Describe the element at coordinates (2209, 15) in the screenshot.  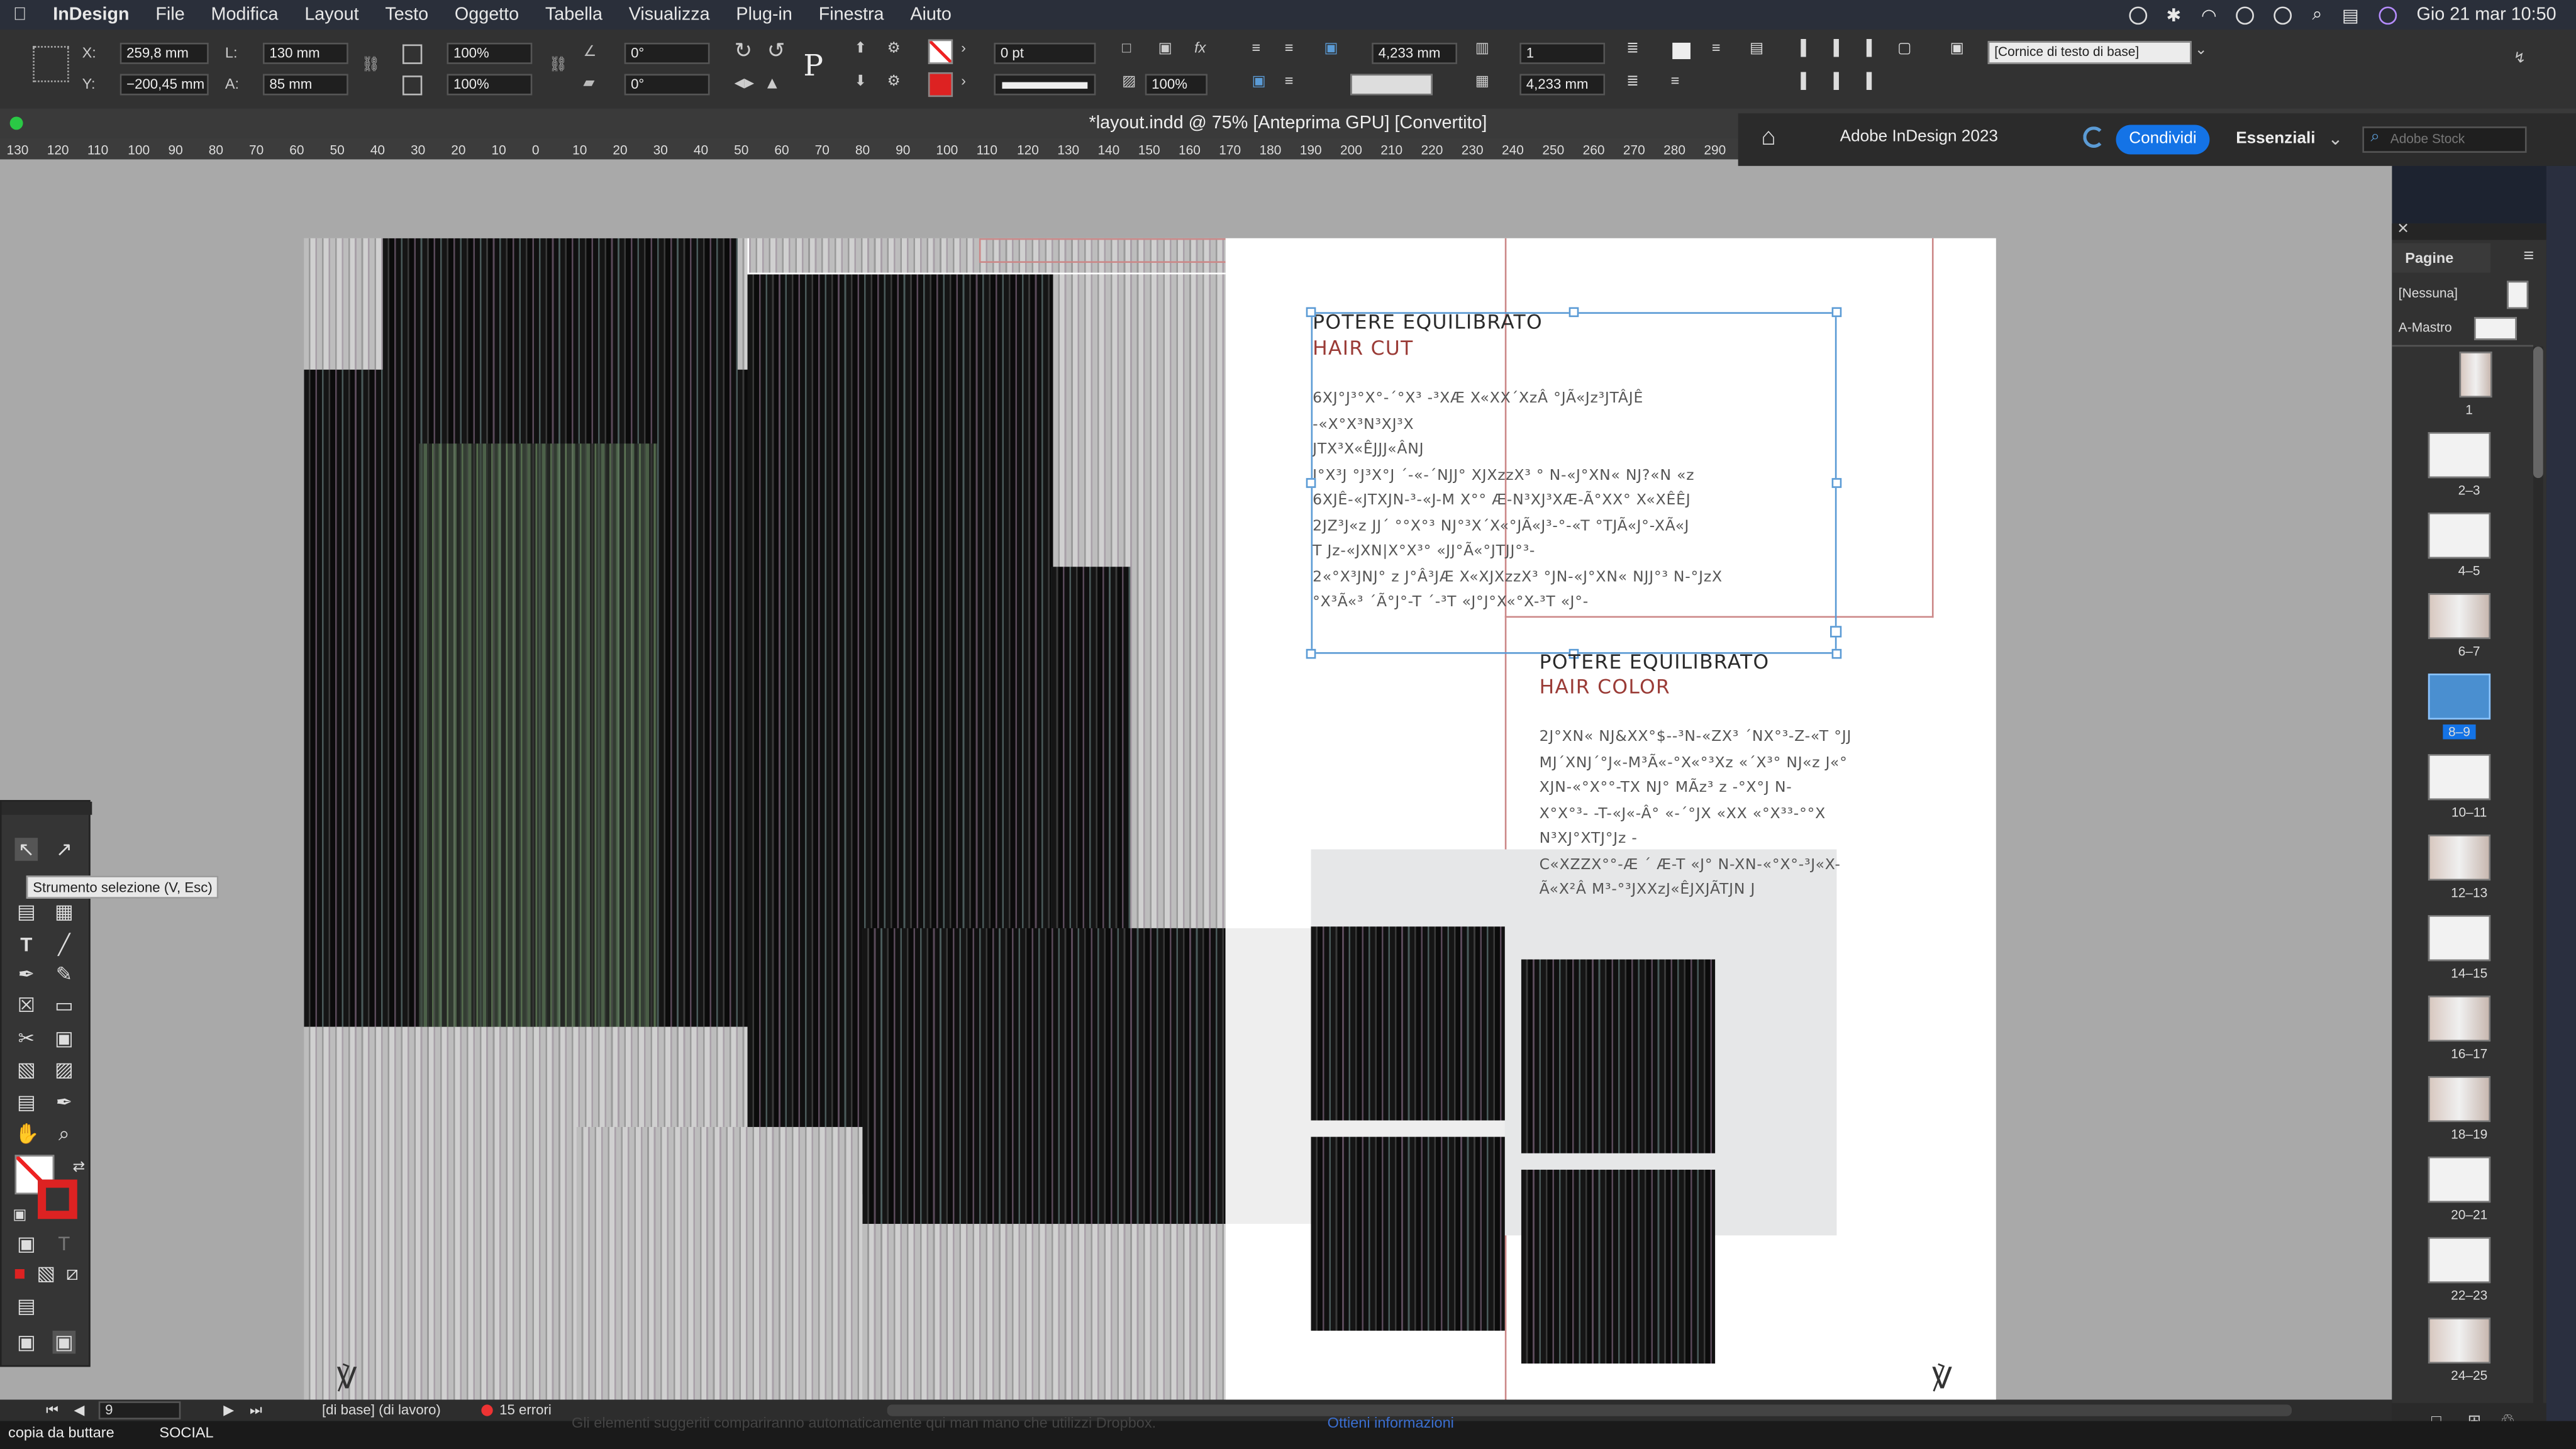
I see `wifi-icon: ◠` at that location.